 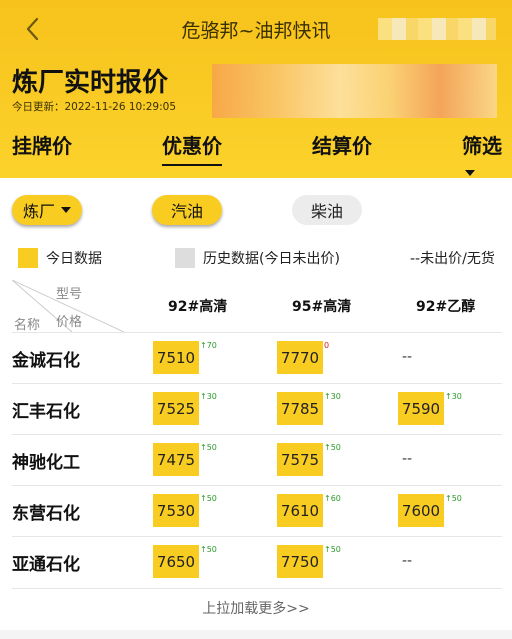 What do you see at coordinates (322, 307) in the screenshot?
I see `column-header: 95#高清` at bounding box center [322, 307].